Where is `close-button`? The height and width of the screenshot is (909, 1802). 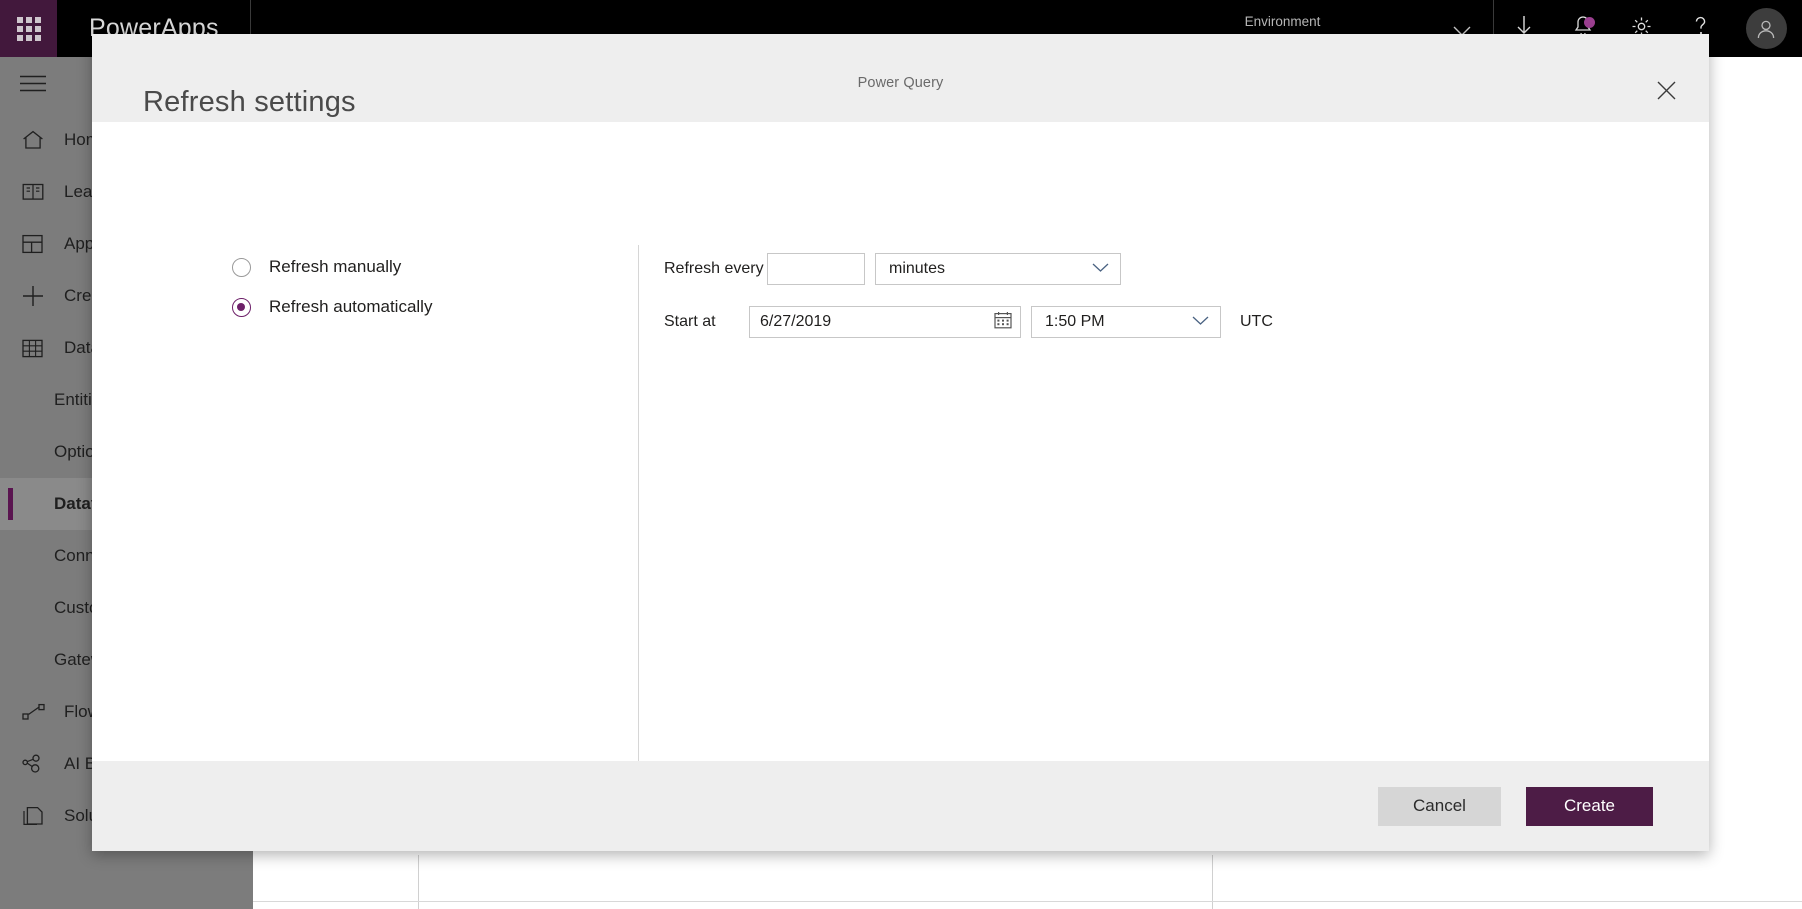 close-button is located at coordinates (1666, 93).